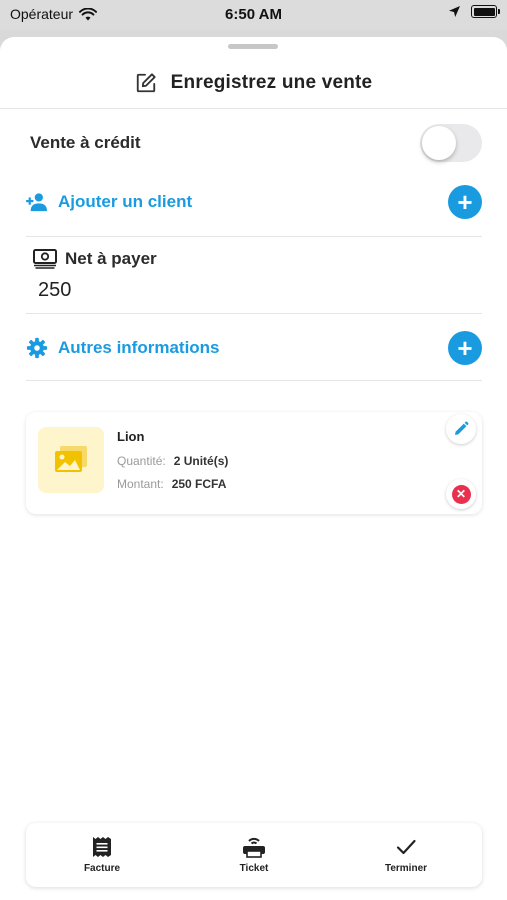  I want to click on edit-product-button, so click(461, 429).